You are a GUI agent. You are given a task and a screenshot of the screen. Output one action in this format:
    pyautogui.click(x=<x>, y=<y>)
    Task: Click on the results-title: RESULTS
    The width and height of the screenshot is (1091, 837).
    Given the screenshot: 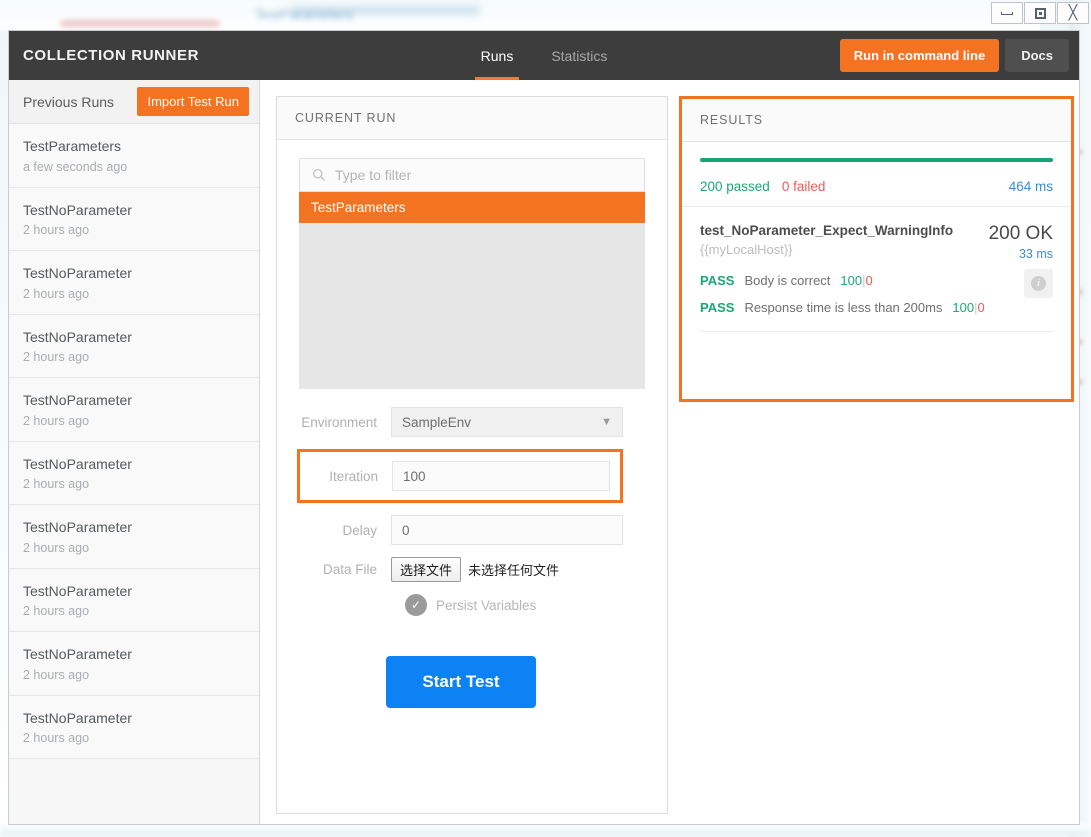 What is the action you would take?
    pyautogui.click(x=732, y=120)
    